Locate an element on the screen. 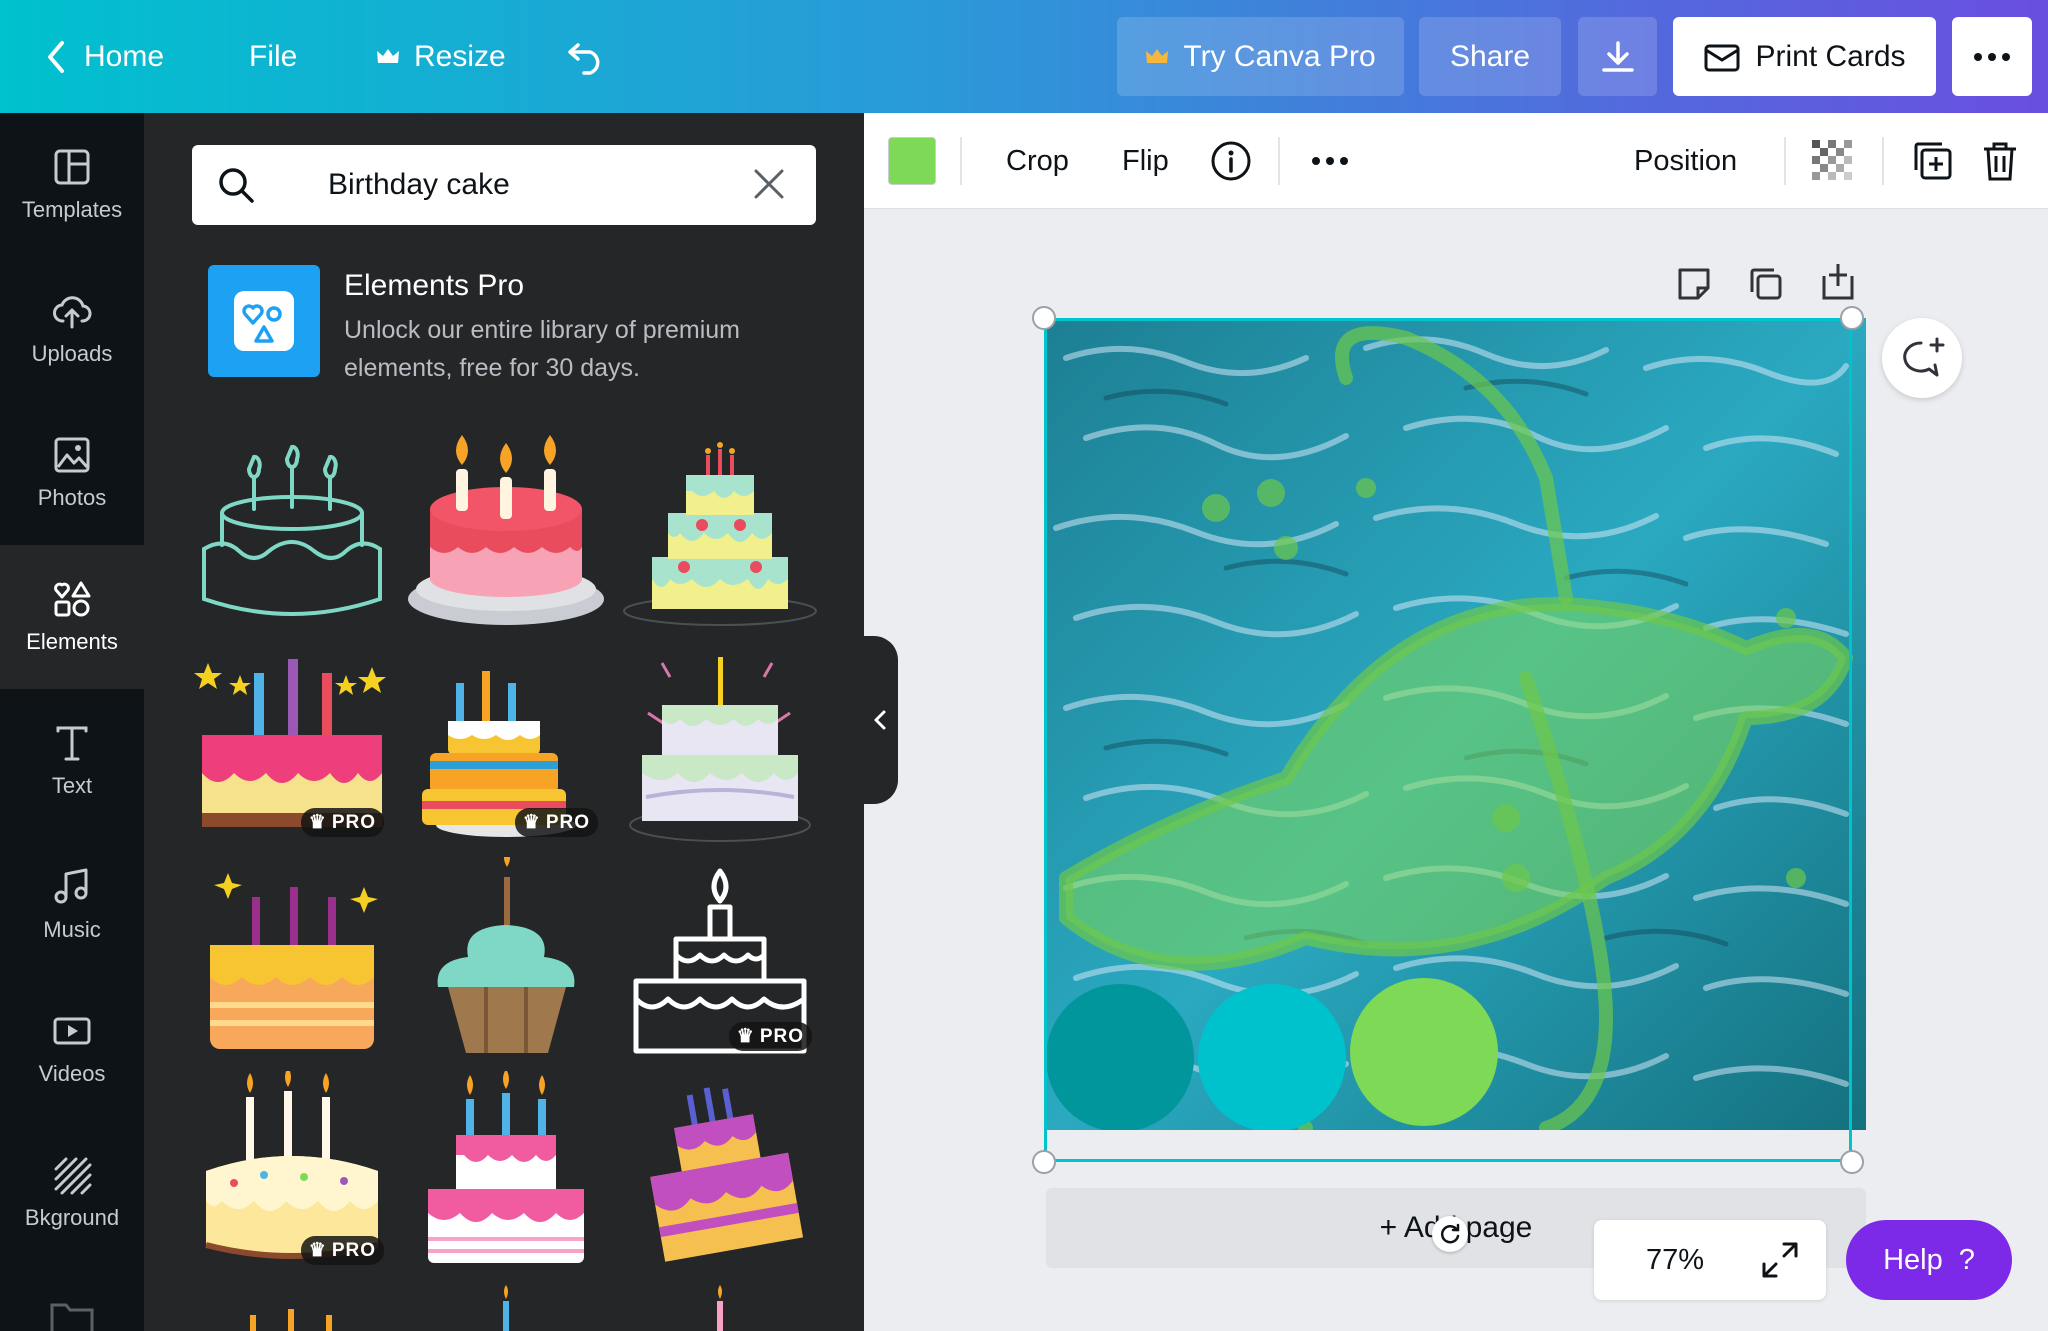 Image resolution: width=2048 pixels, height=1331 pixels. delete-button is located at coordinates (2000, 161).